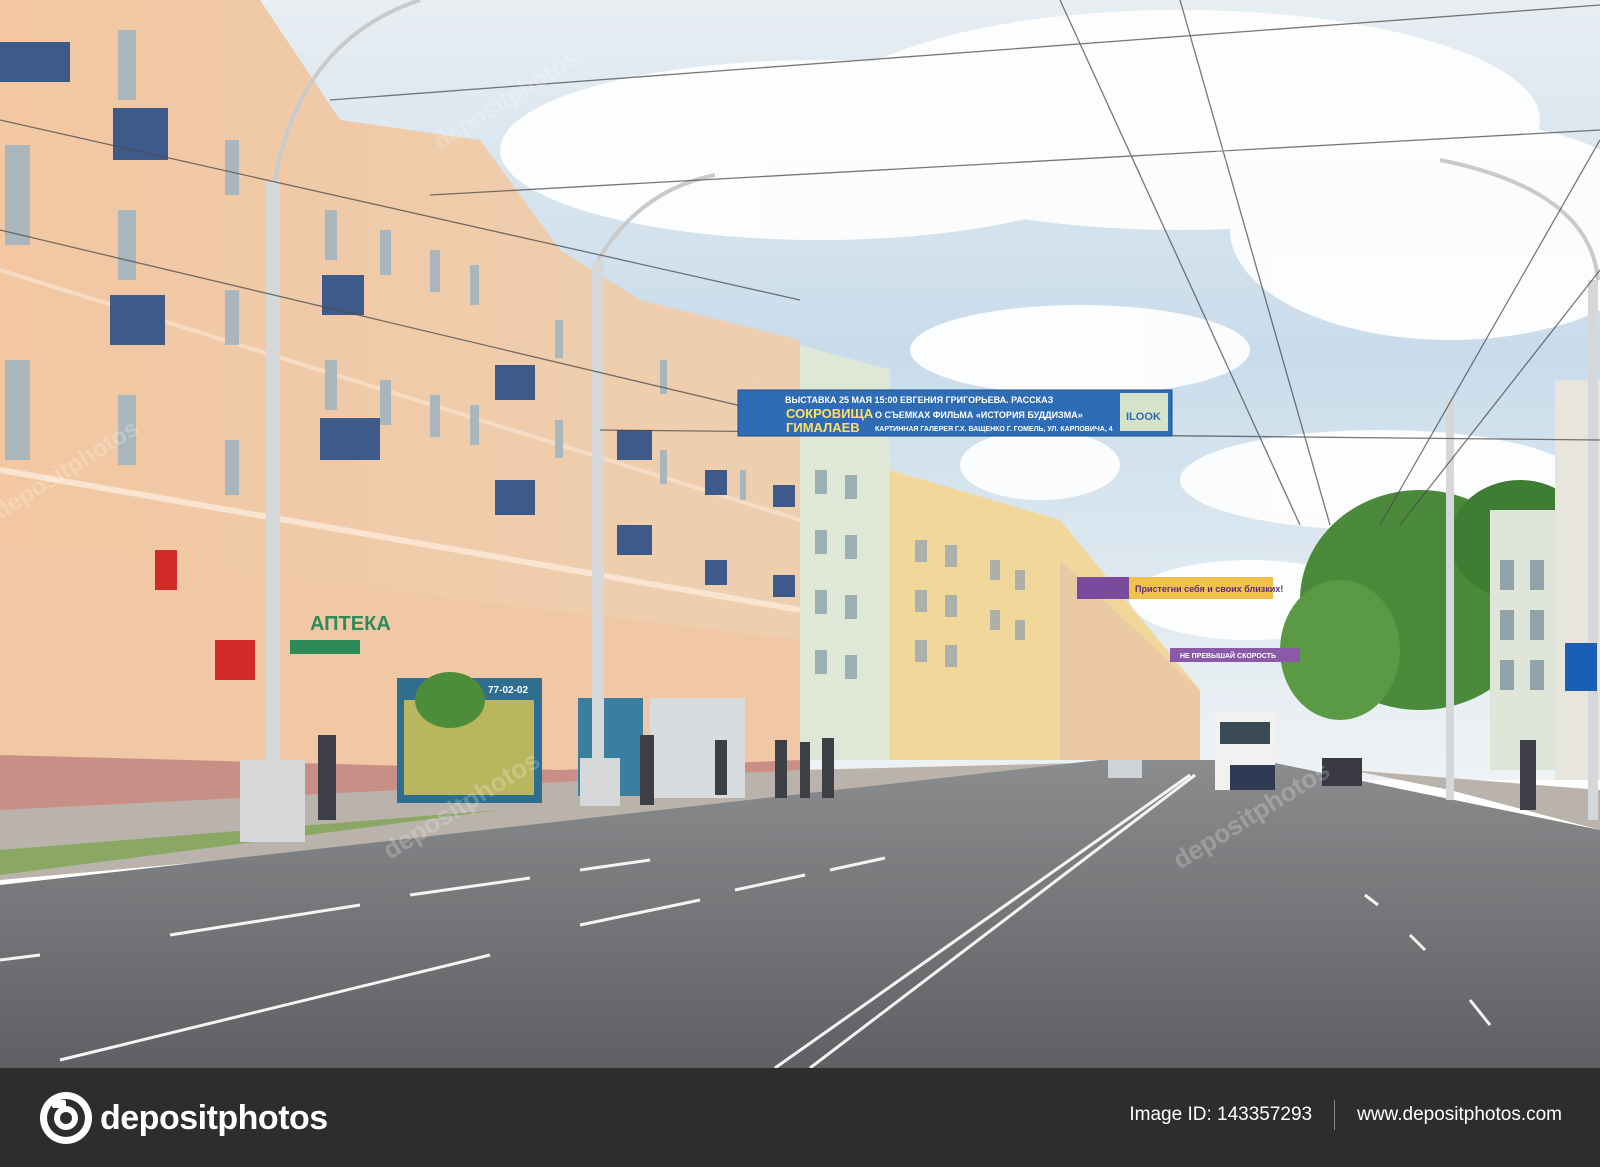 The image size is (1600, 1167). What do you see at coordinates (1245, 751) in the screenshot?
I see `bus` at bounding box center [1245, 751].